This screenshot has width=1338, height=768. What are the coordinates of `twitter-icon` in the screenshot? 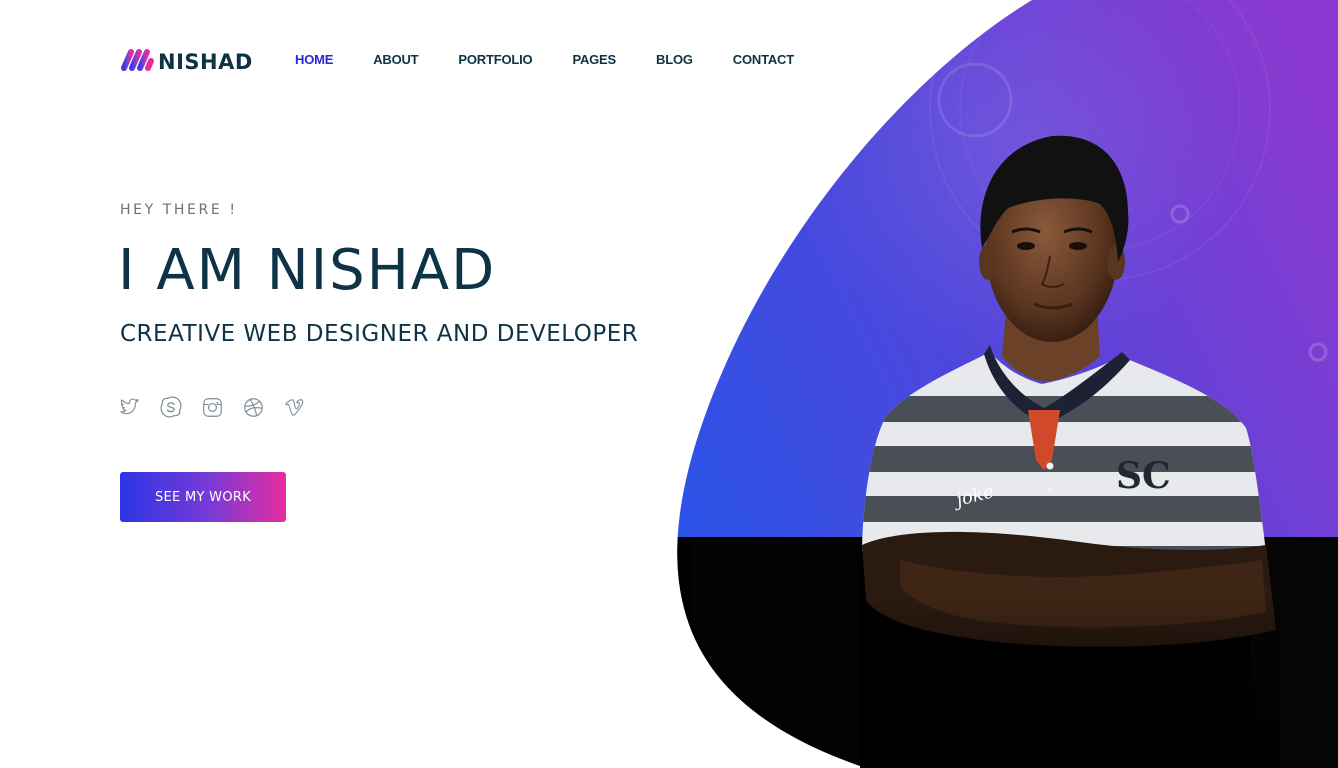 It's located at (129, 406).